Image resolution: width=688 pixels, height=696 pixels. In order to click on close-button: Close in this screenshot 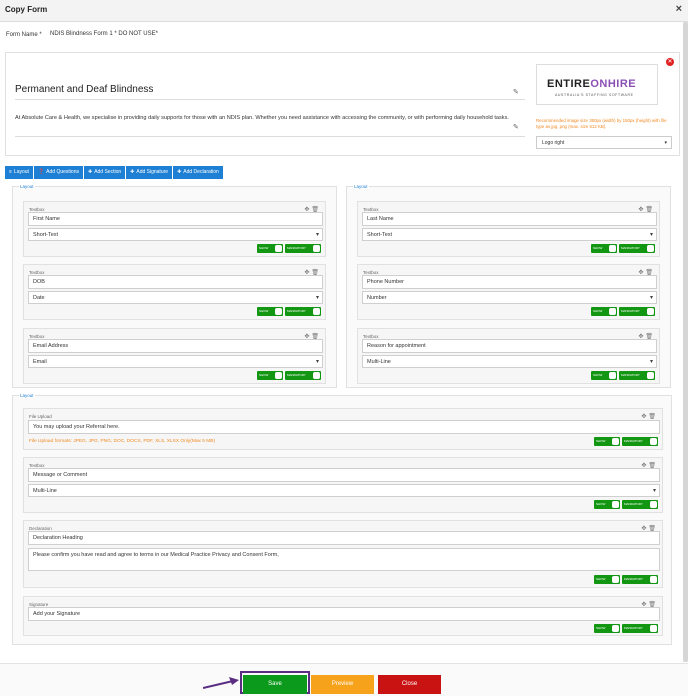, I will do `click(409, 684)`.